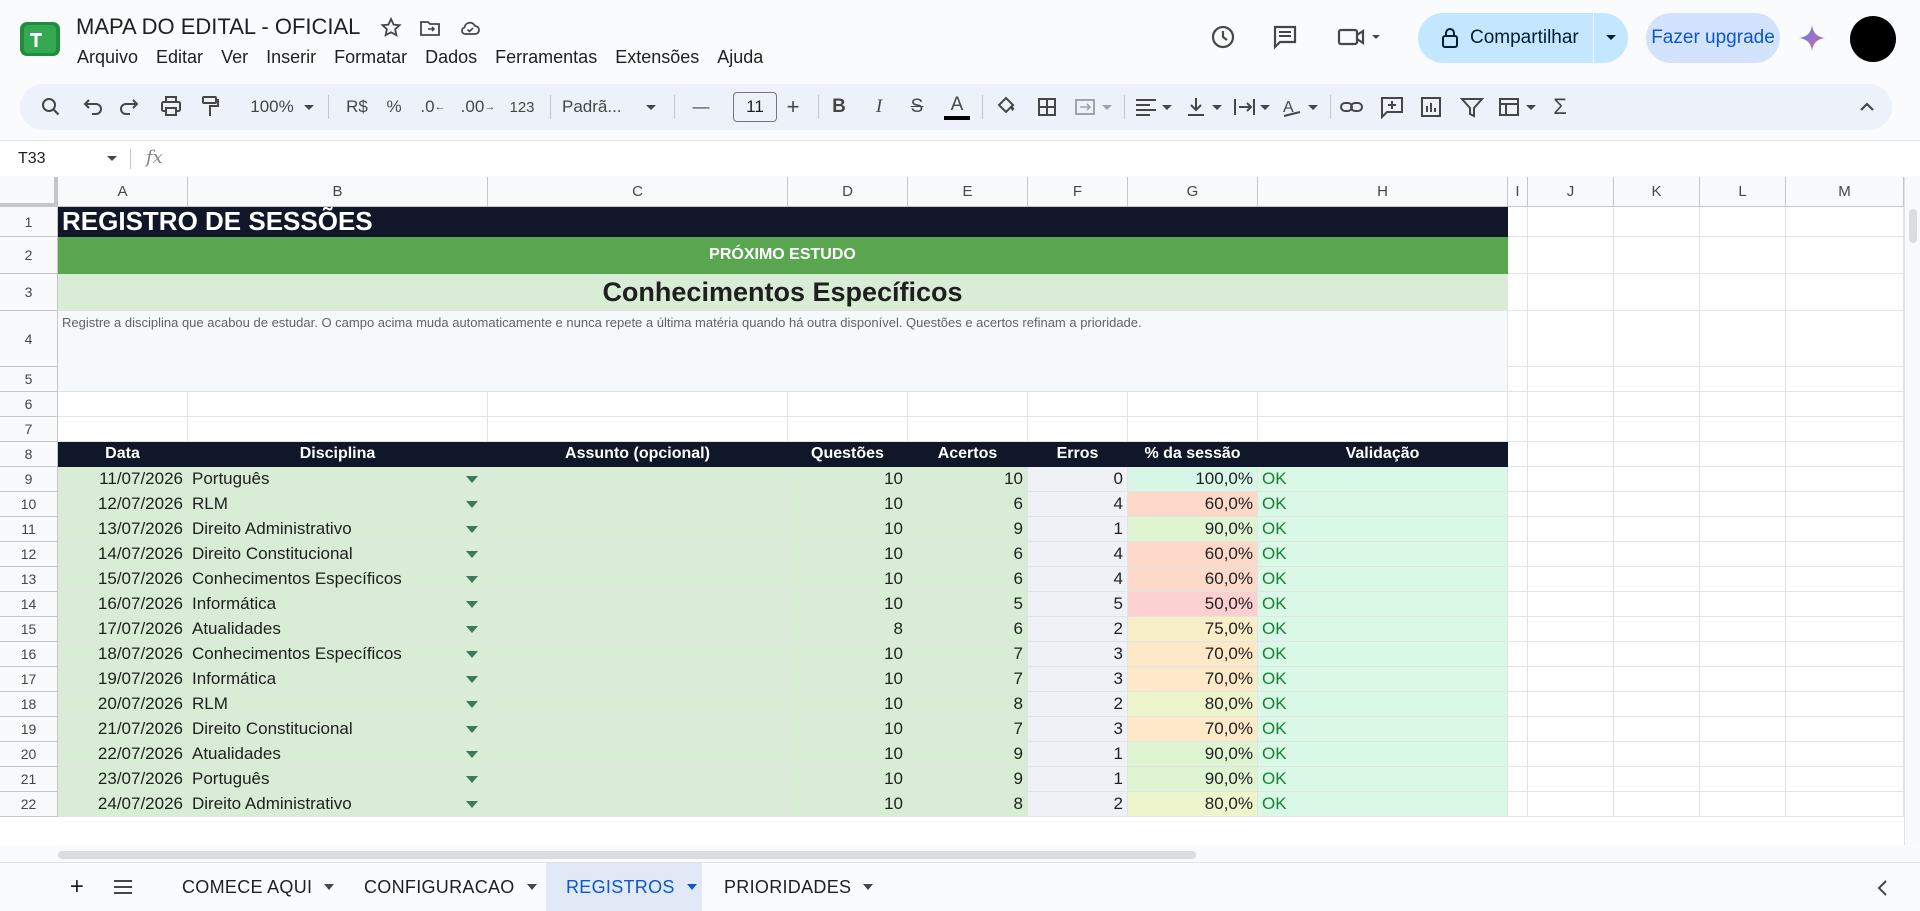 Image resolution: width=1920 pixels, height=911 pixels. Describe the element at coordinates (29, 604) in the screenshot. I see `row-header-14: 14` at that location.